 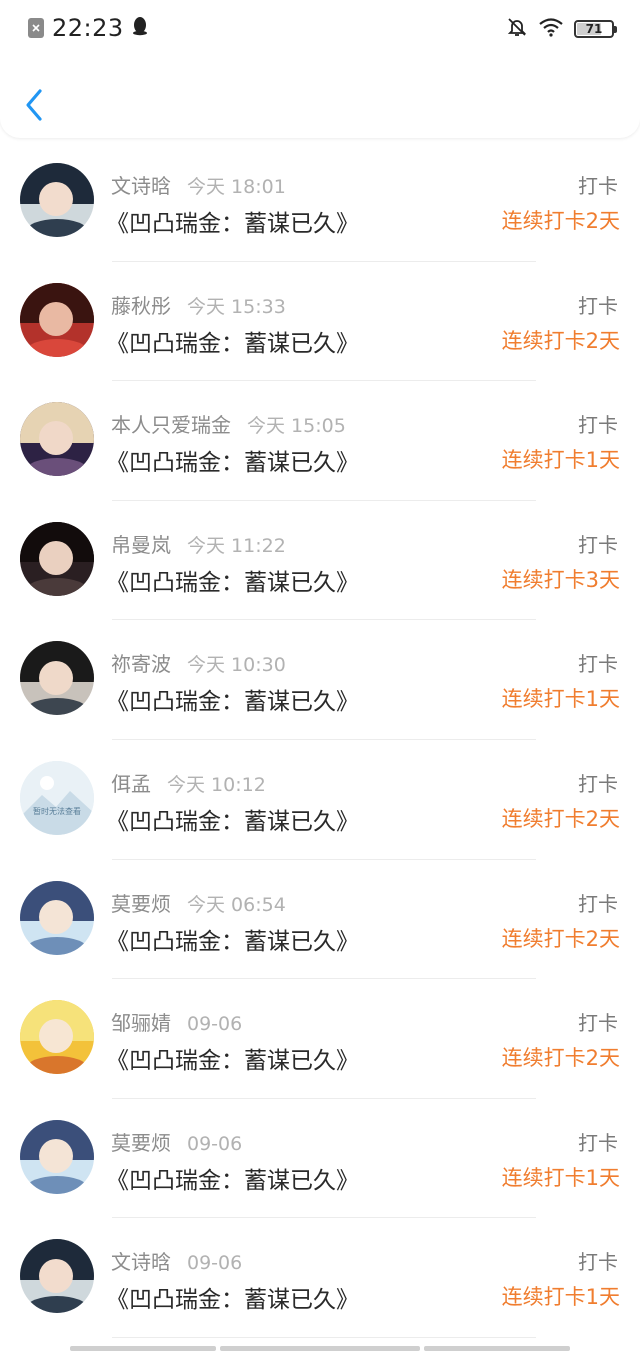 I want to click on user-name: 本人只爱瑞金, so click(x=171, y=425).